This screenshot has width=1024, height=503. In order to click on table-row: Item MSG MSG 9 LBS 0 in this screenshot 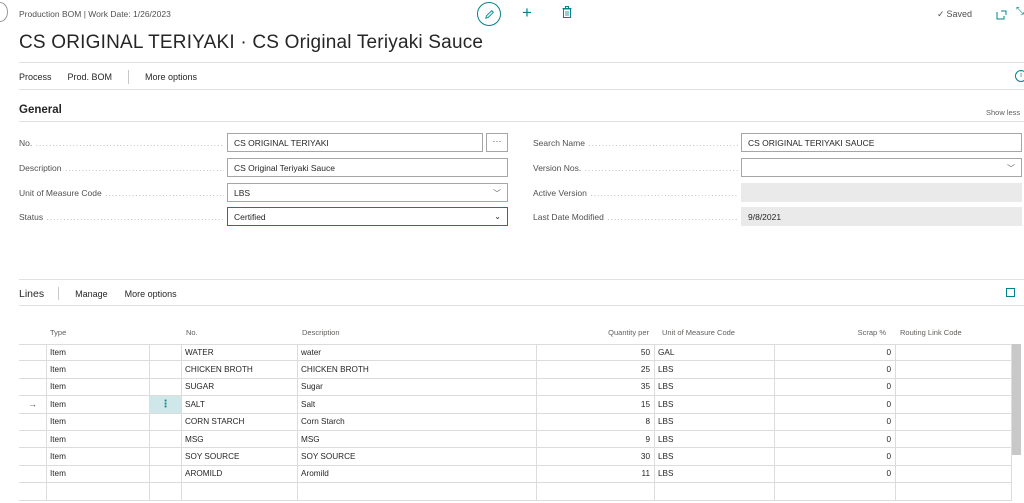, I will do `click(515, 439)`.